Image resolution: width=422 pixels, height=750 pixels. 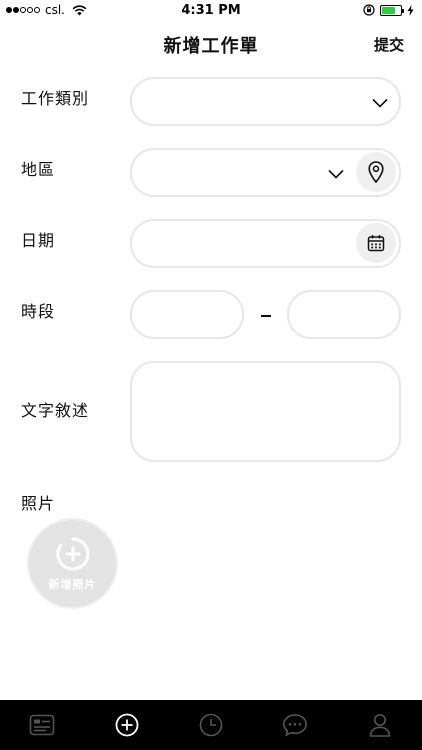 What do you see at coordinates (392, 10) in the screenshot?
I see `battery-icon` at bounding box center [392, 10].